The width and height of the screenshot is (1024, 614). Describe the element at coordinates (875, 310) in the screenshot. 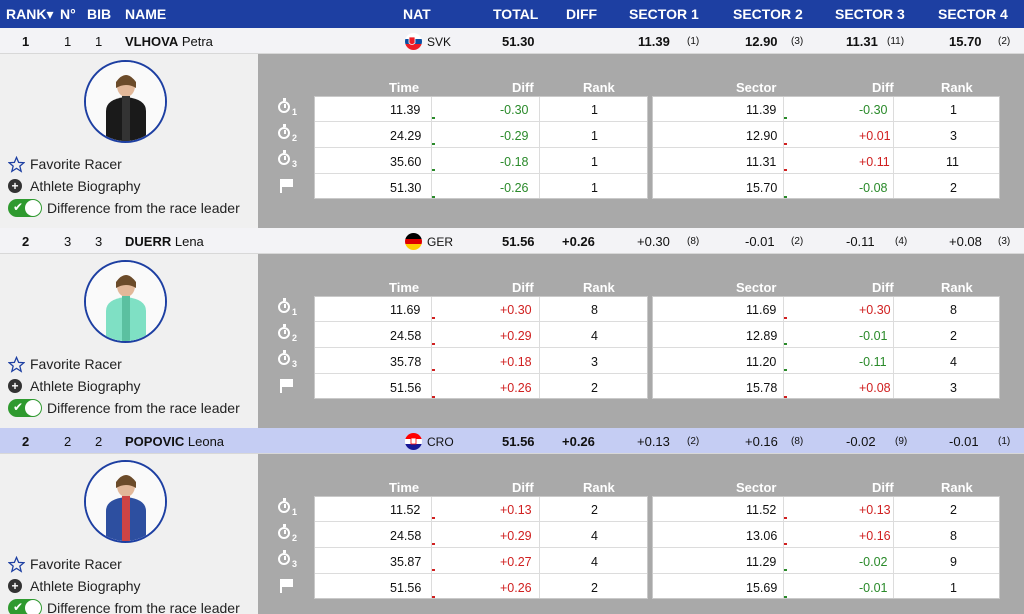

I see `sector-diff: +0.30` at that location.